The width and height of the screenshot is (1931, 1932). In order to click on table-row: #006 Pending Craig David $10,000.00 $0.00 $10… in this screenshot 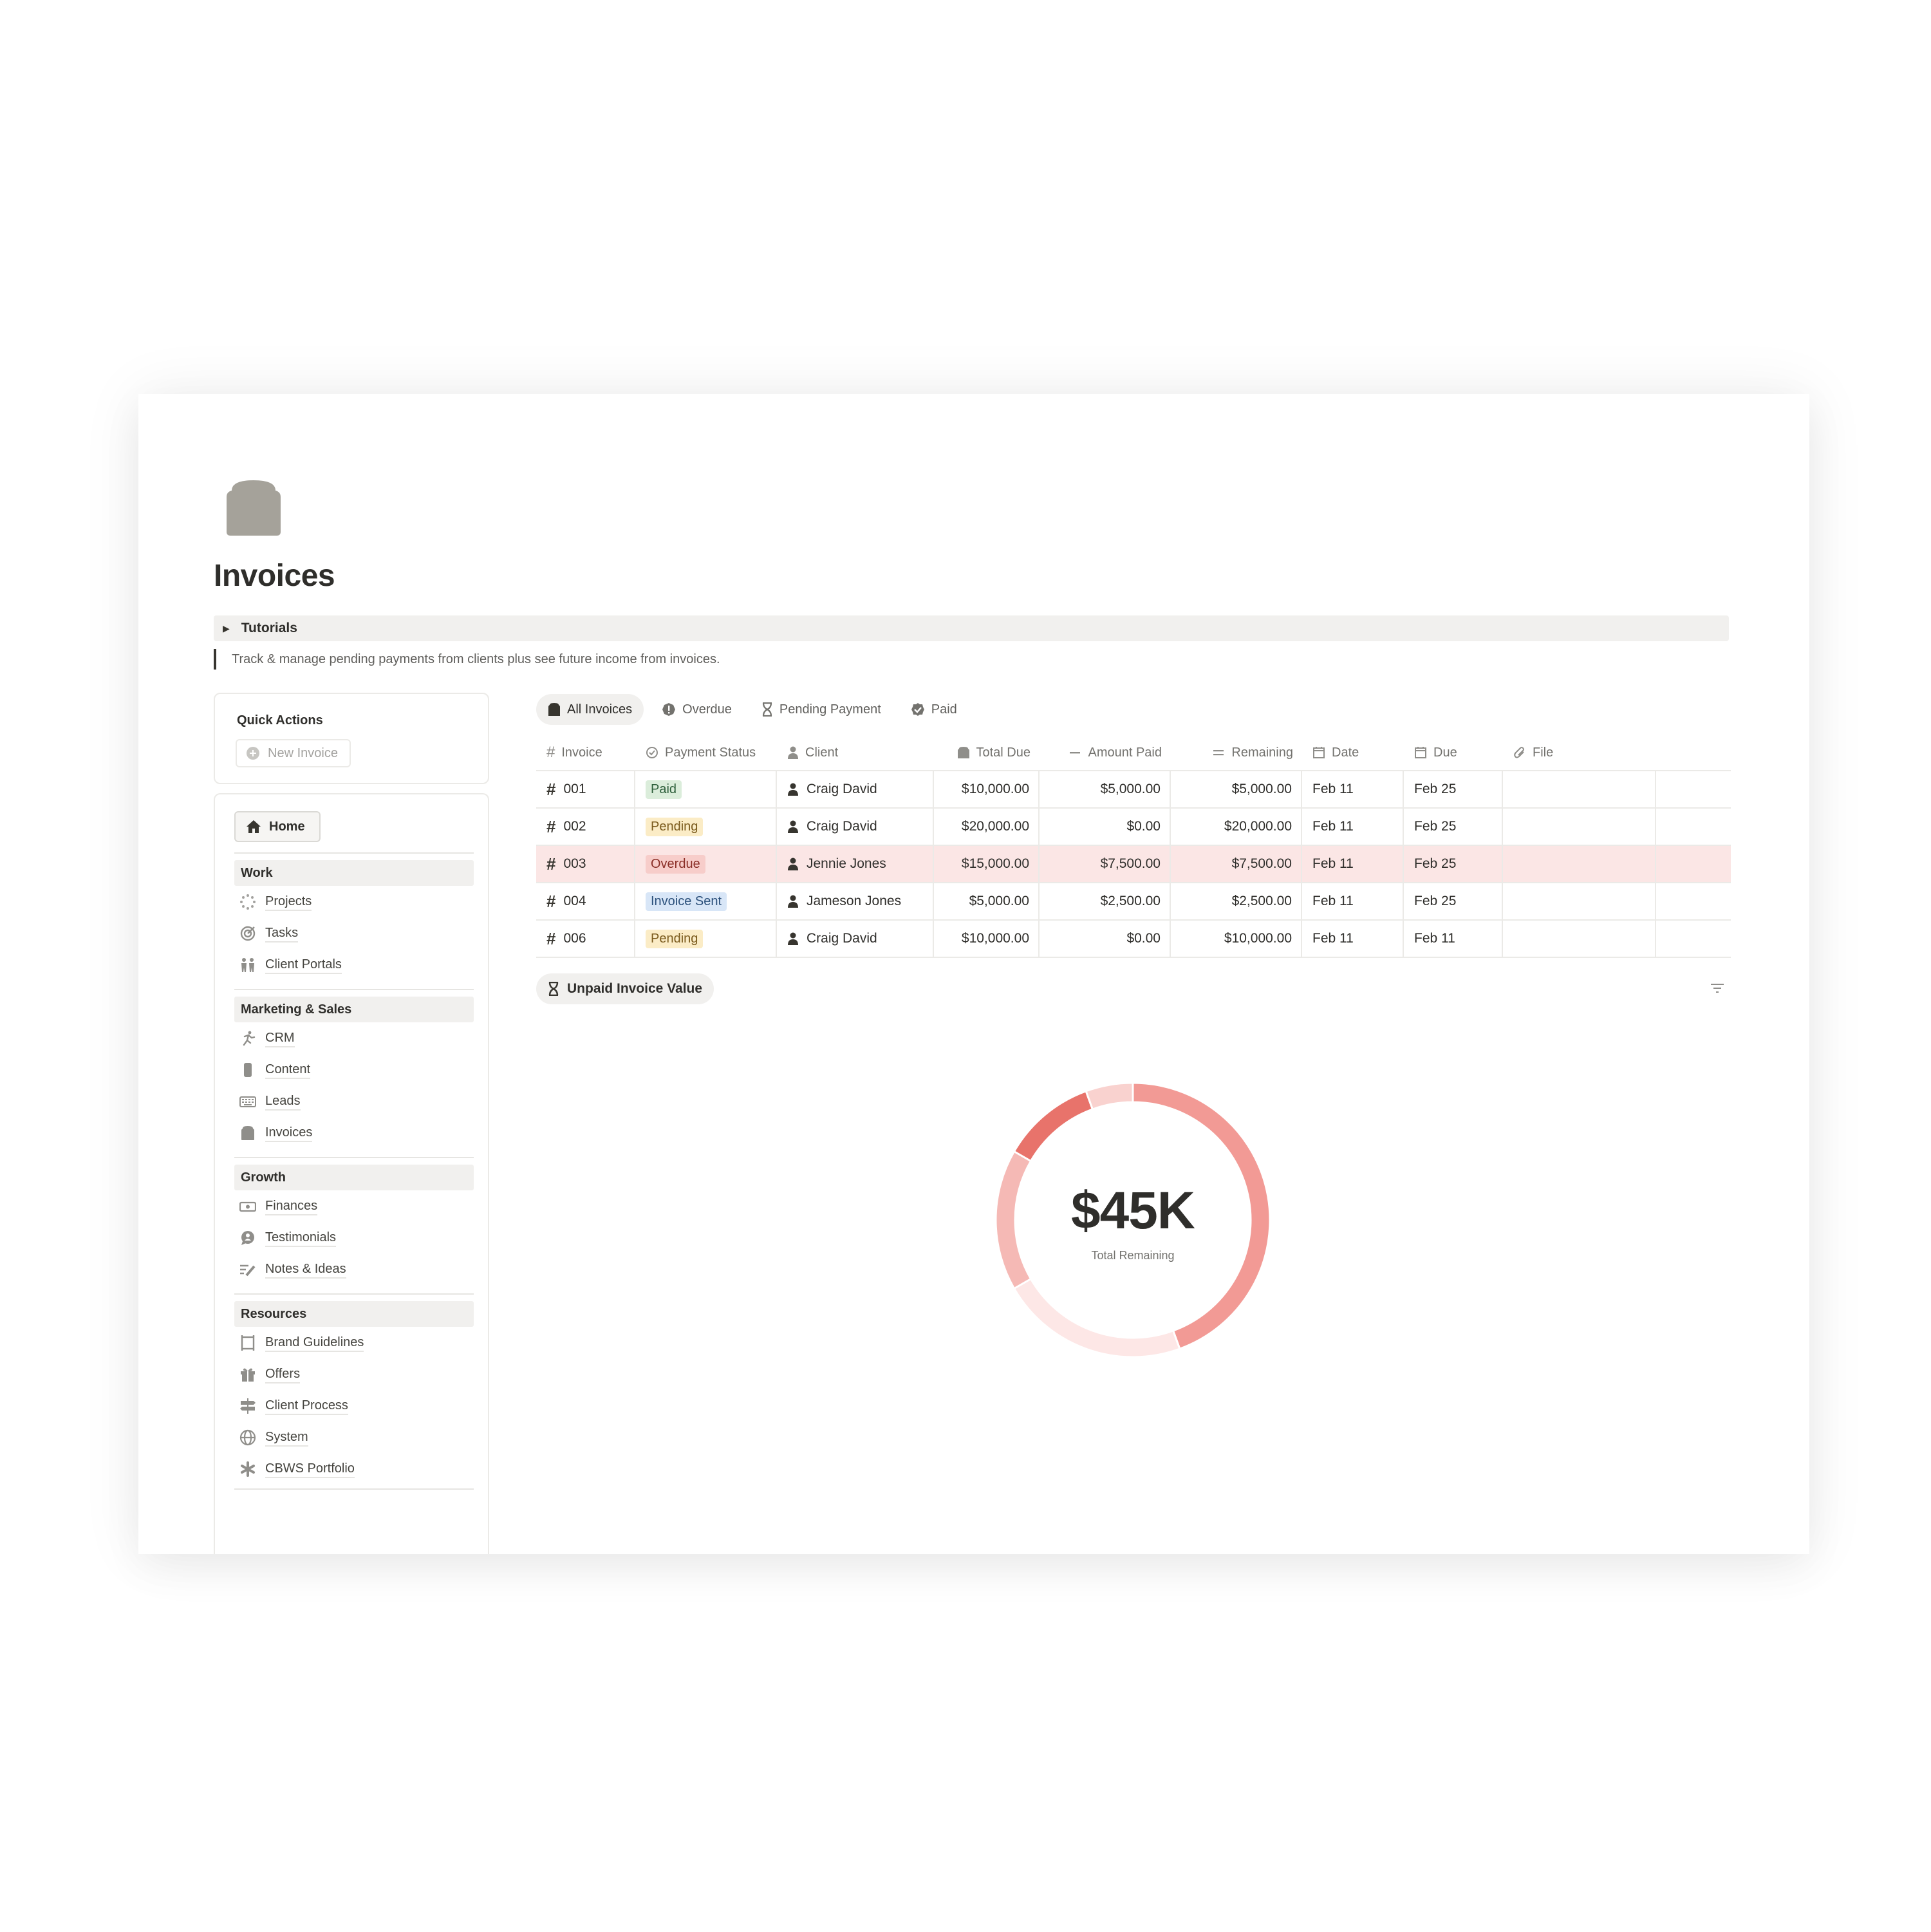, I will do `click(1134, 940)`.